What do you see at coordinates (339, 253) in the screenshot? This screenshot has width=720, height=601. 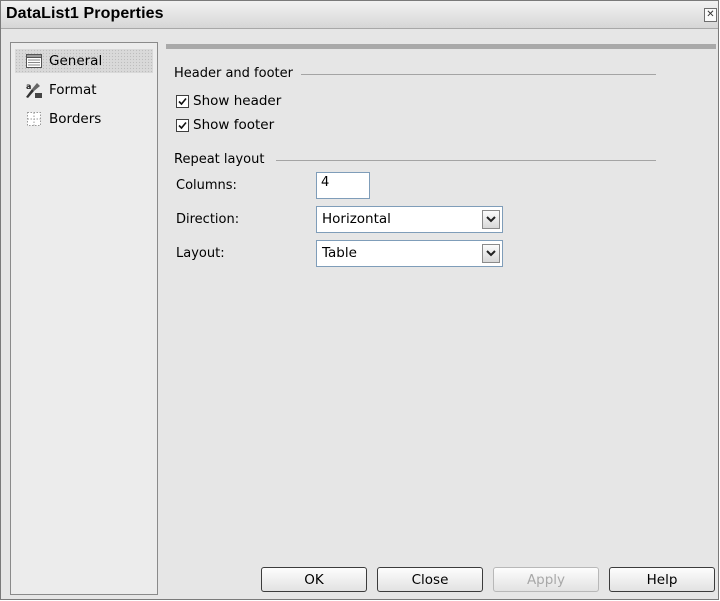 I see `layout-value: Table` at bounding box center [339, 253].